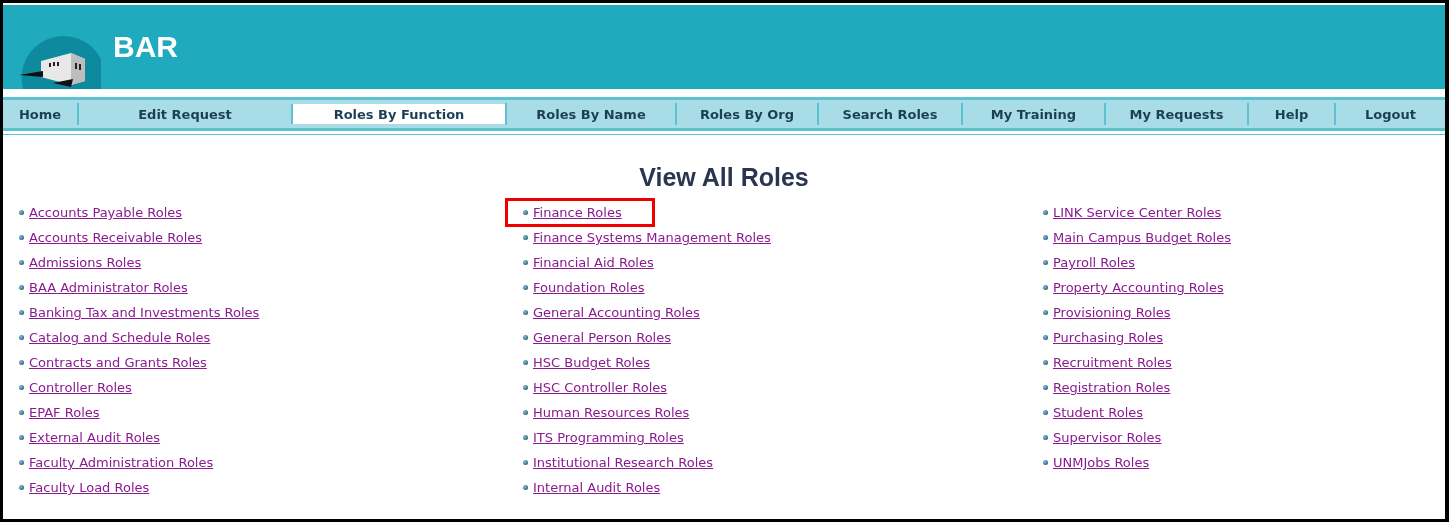 The height and width of the screenshot is (522, 1449). I want to click on role-link: Property Accounting Roles, so click(1138, 287).